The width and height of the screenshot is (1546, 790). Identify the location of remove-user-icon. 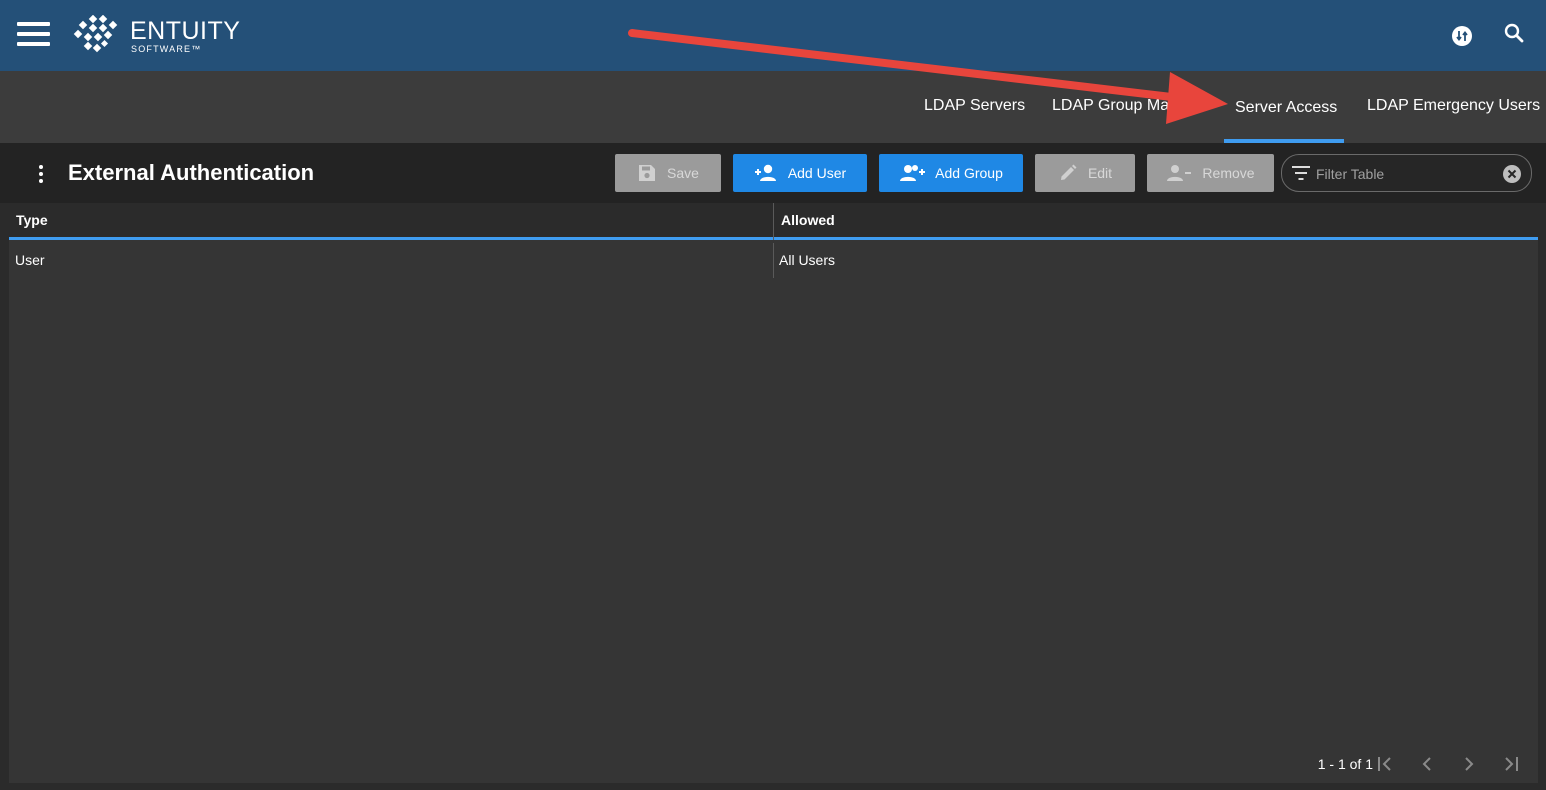
(1179, 173).